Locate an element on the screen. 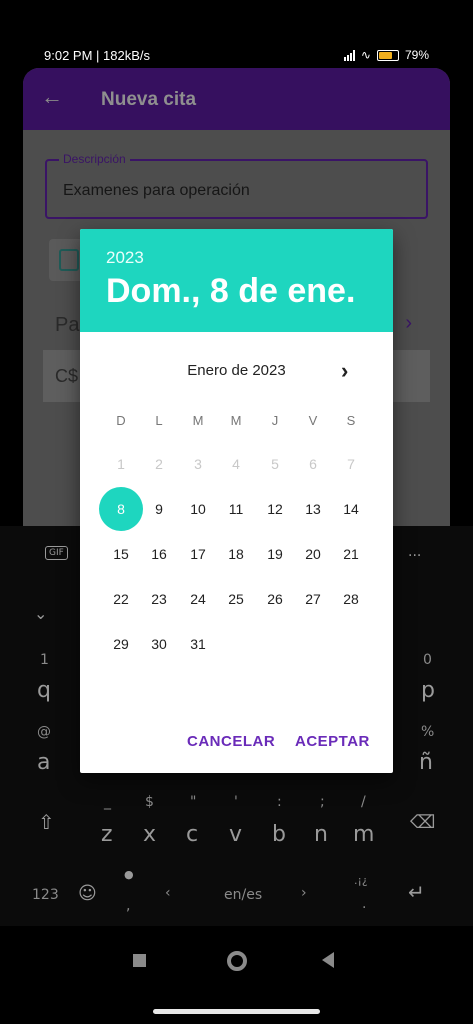 This screenshot has height=1024, width=473. day-cell: 14 is located at coordinates (351, 509).